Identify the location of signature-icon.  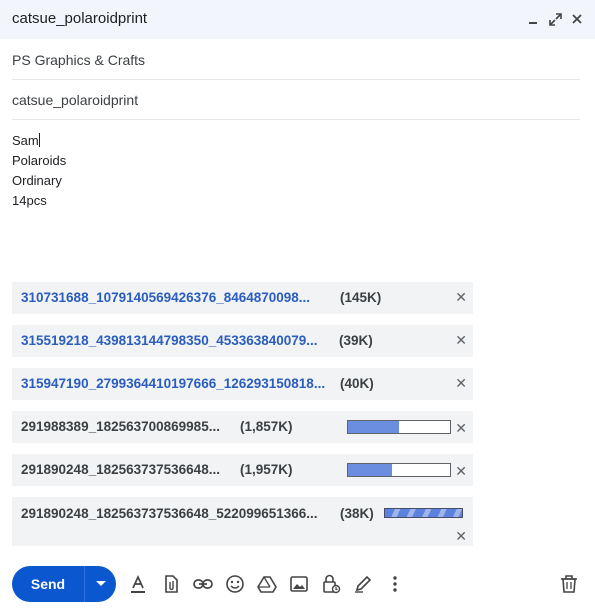
(363, 584).